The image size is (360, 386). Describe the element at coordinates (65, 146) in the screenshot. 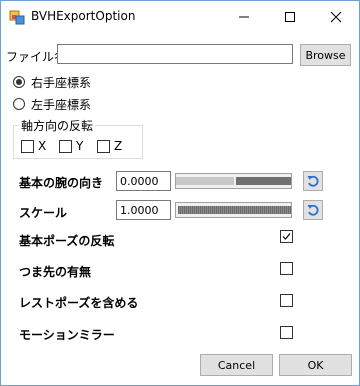

I see `axis-y-checkbox` at that location.